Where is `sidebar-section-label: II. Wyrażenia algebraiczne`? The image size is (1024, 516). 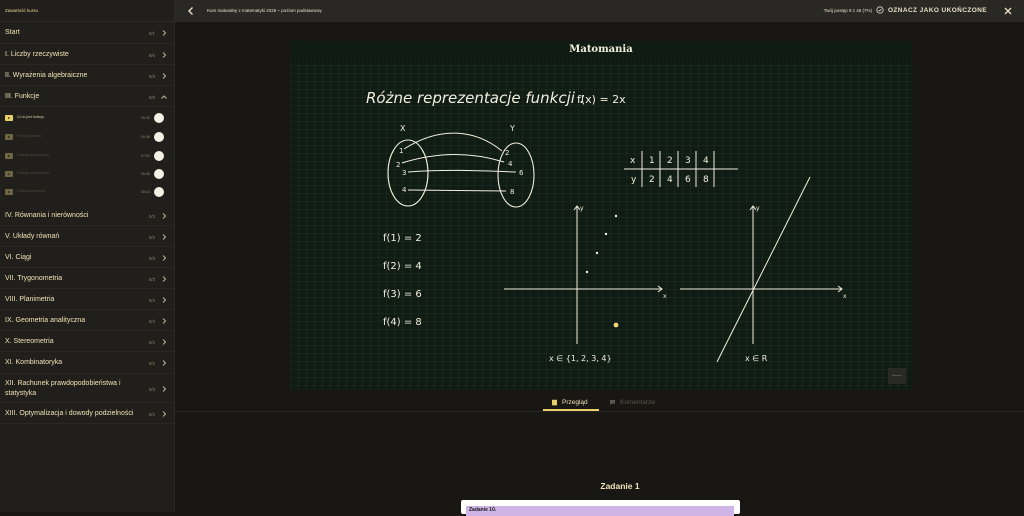
sidebar-section-label: II. Wyrażenia algebraiczne is located at coordinates (46, 75).